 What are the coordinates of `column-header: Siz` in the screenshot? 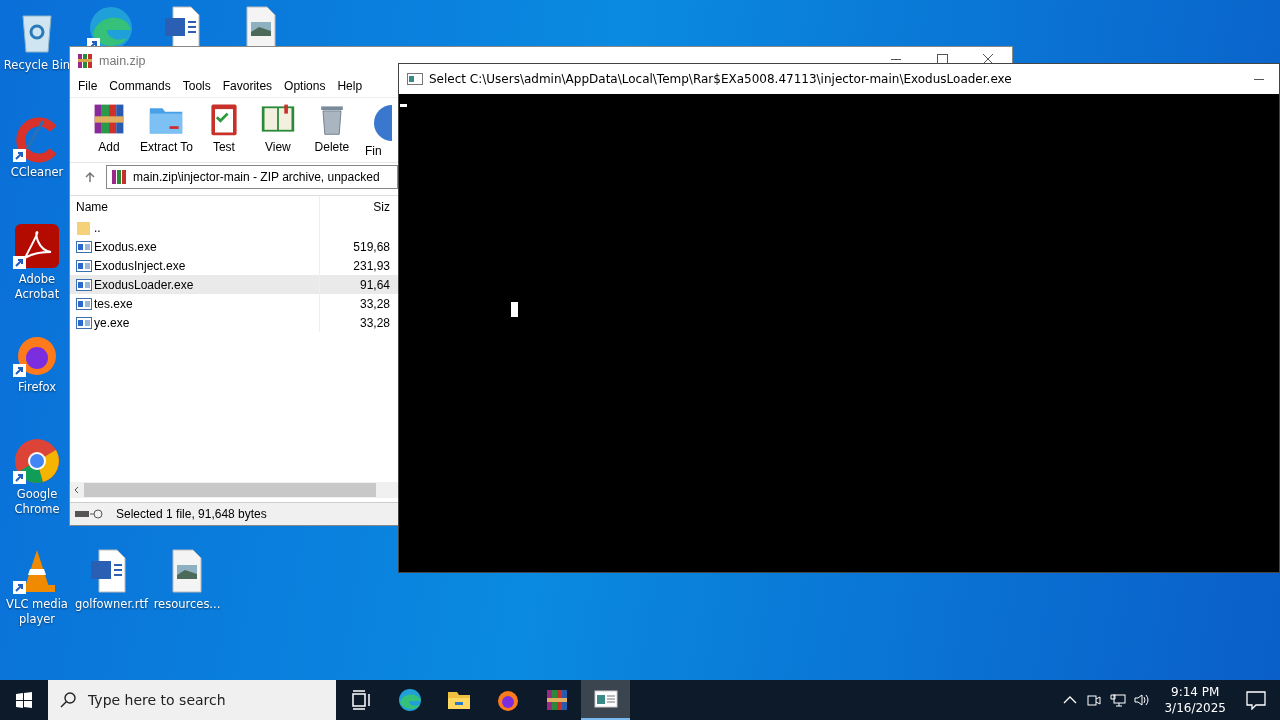 It's located at (355, 207).